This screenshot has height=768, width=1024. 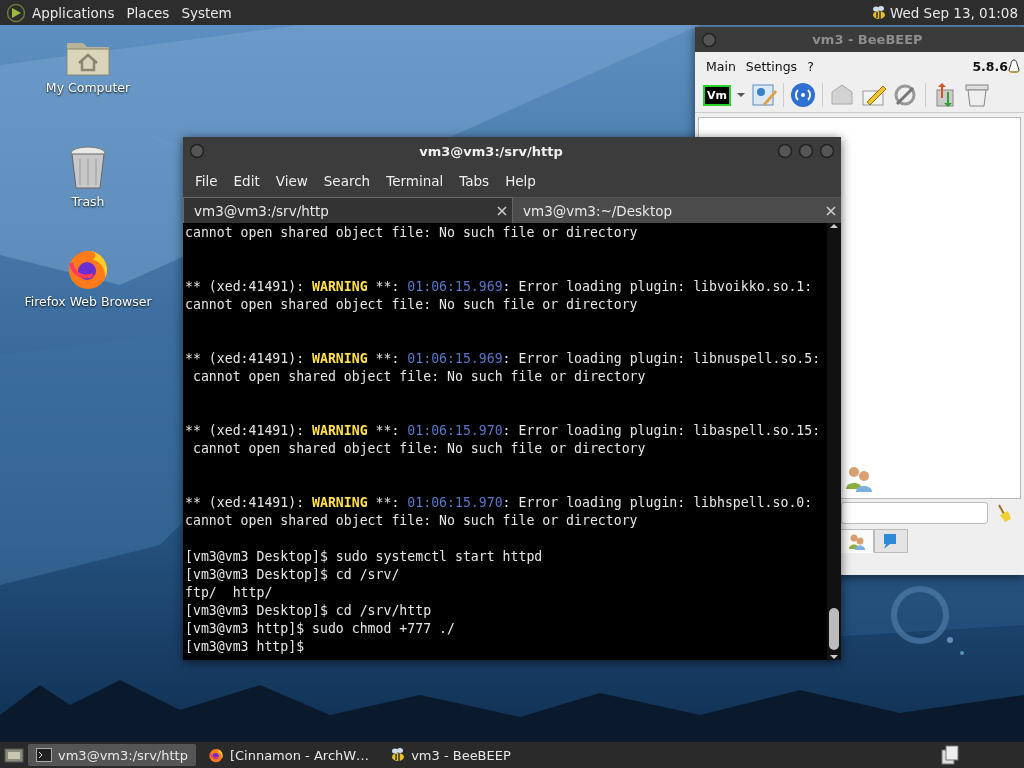 What do you see at coordinates (293, 575) in the screenshot?
I see `terminal-line: [vm3@vm3 Desktop]$ cd /srv/` at bounding box center [293, 575].